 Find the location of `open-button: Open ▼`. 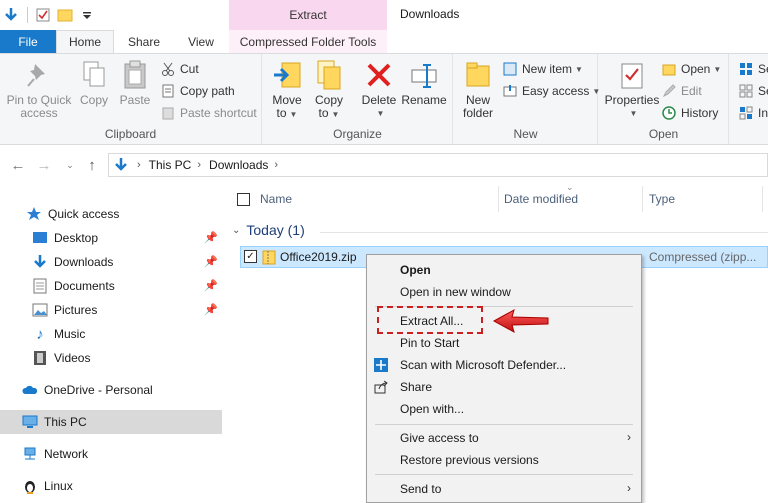

open-button: Open ▼ is located at coordinates (691, 69).